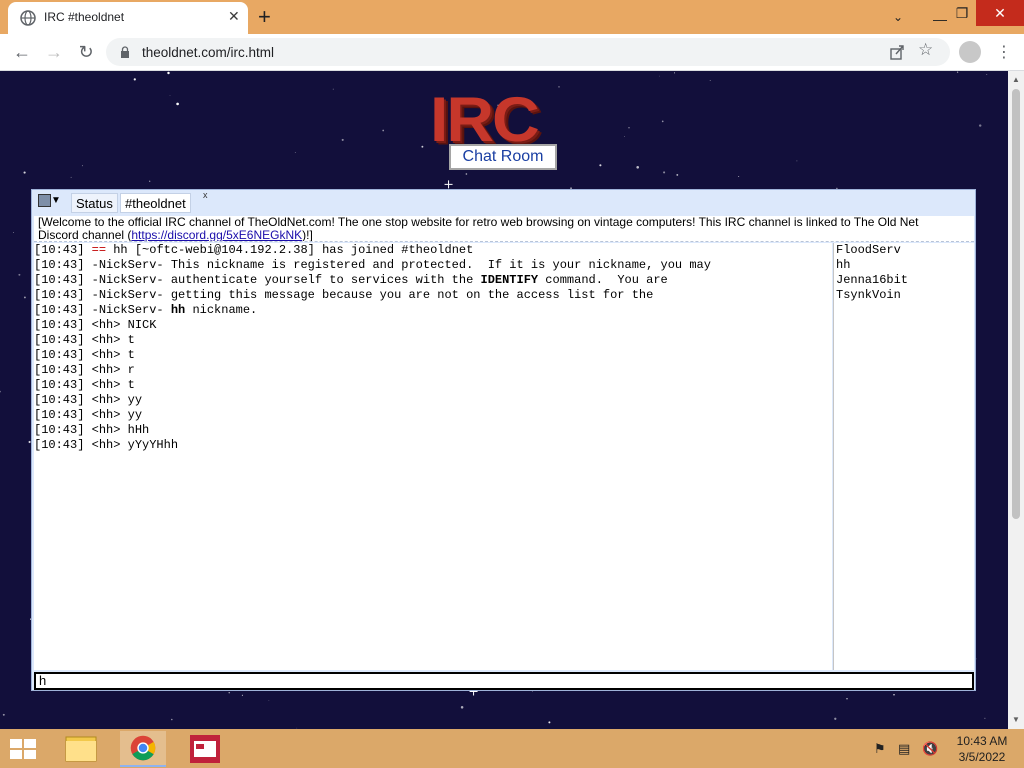 The image size is (1024, 768). I want to click on system-clock: 10:43 AM 3/5/2022, so click(982, 749).